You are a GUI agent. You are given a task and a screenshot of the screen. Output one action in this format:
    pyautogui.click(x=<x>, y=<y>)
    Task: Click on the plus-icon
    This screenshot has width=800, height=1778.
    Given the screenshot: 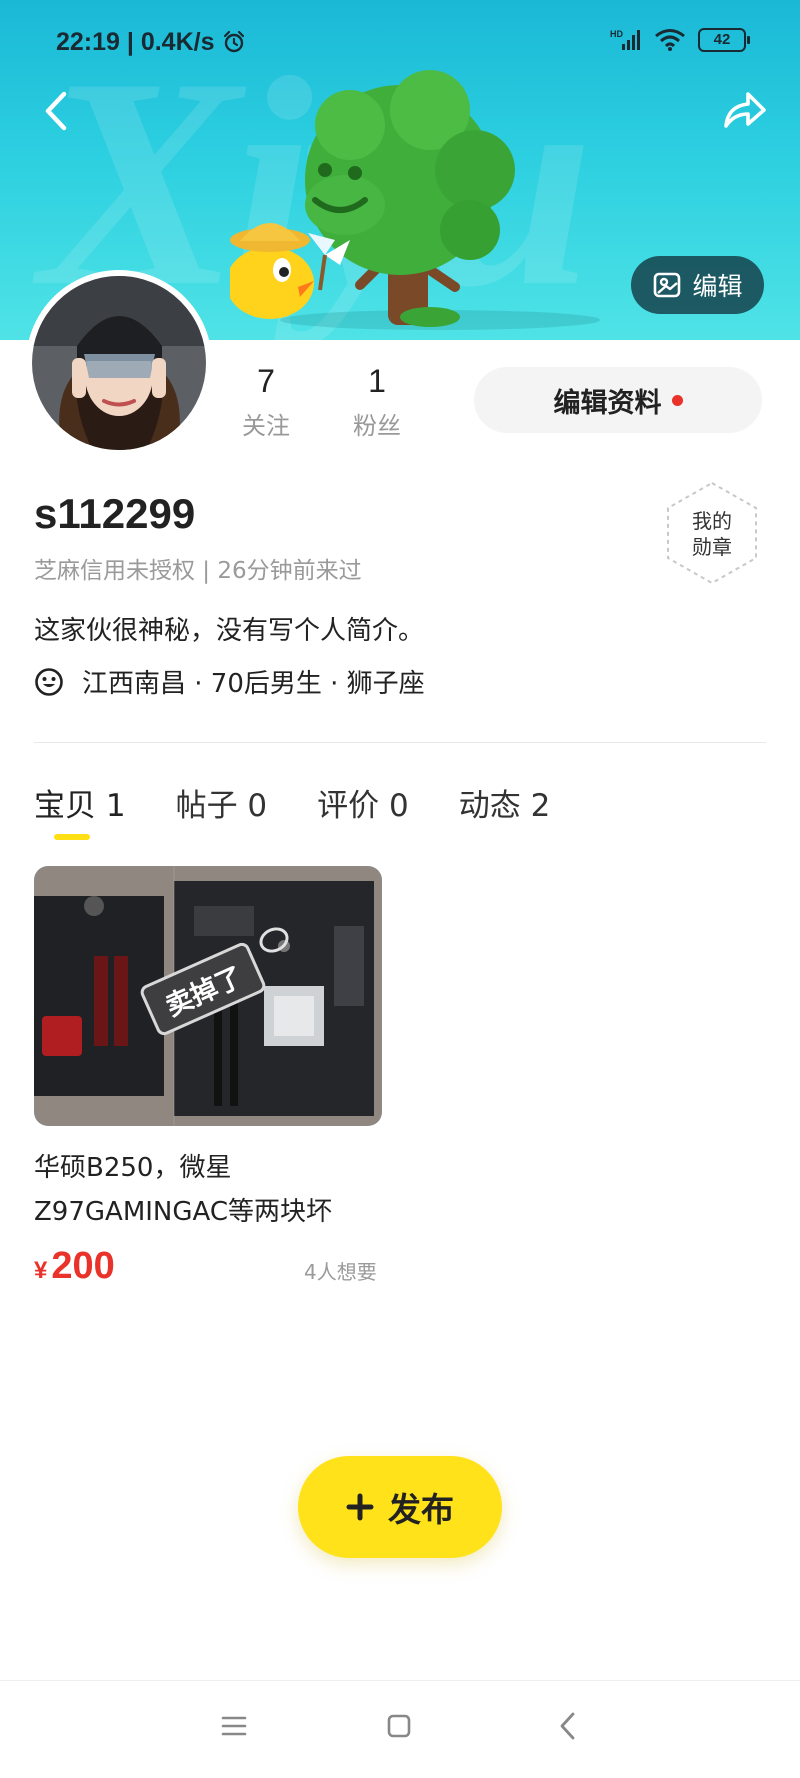 What is the action you would take?
    pyautogui.click(x=360, y=1507)
    